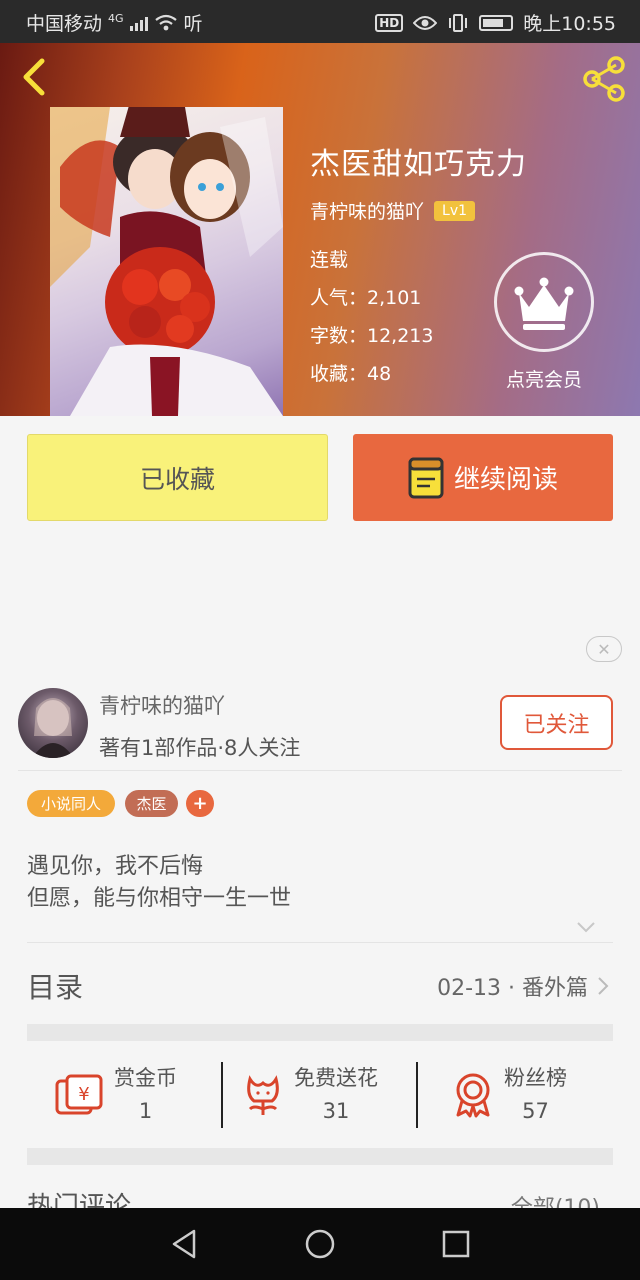 This screenshot has height=1280, width=640. What do you see at coordinates (116, 18) in the screenshot?
I see `network-type: 4G` at bounding box center [116, 18].